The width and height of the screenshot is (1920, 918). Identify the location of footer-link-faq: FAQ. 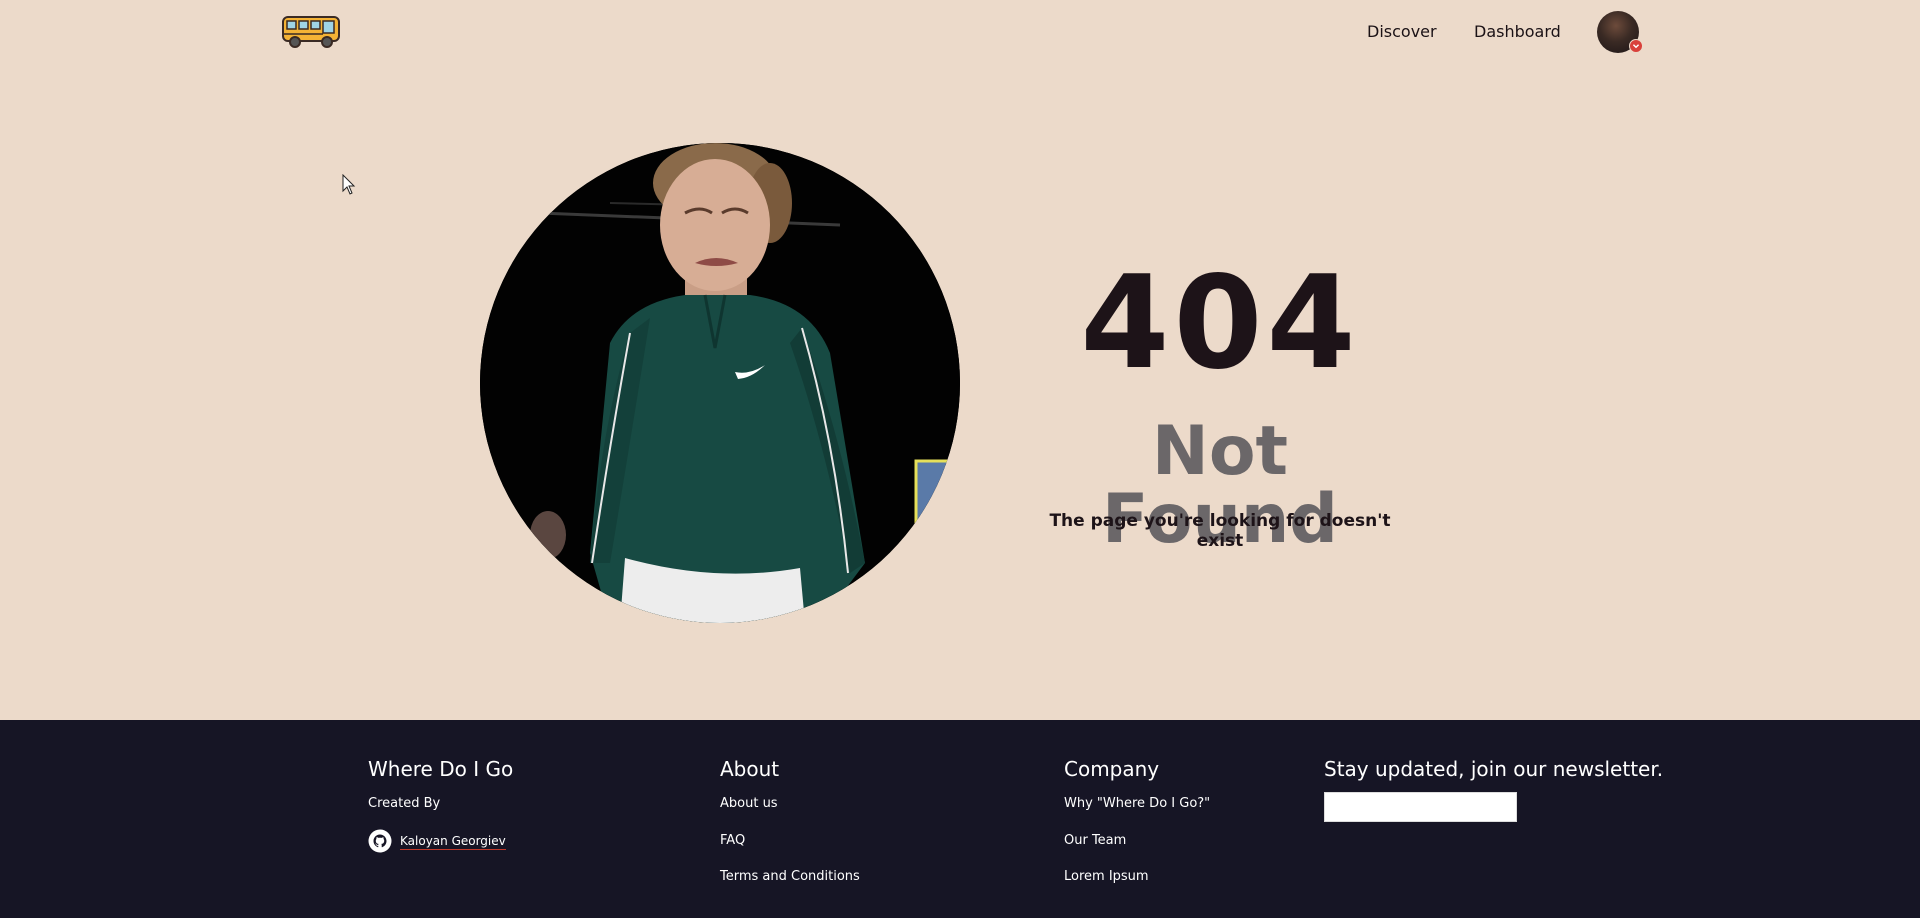
(732, 840).